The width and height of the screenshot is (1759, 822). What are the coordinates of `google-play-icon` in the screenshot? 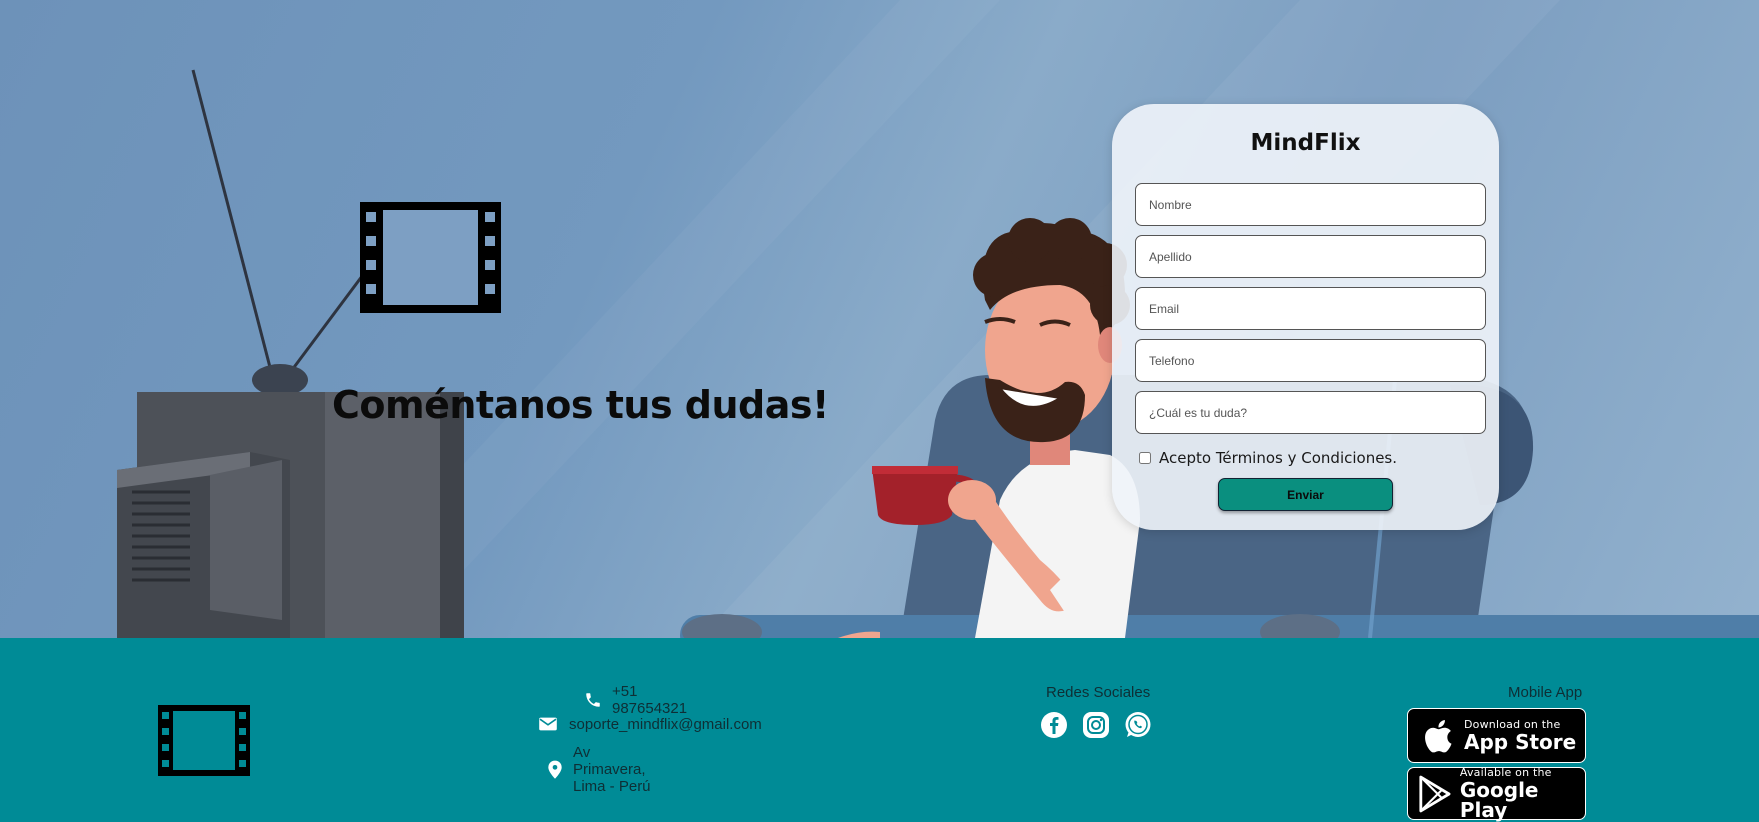 It's located at (1435, 793).